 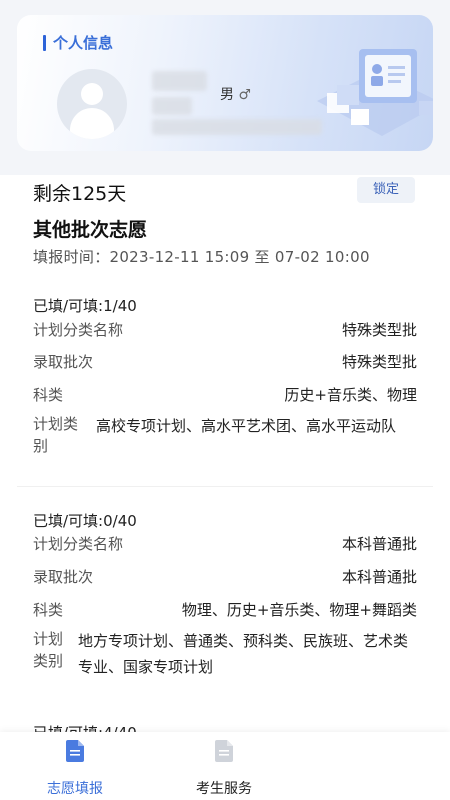 I want to click on plan-category-value: 本科普通批, so click(x=379, y=544).